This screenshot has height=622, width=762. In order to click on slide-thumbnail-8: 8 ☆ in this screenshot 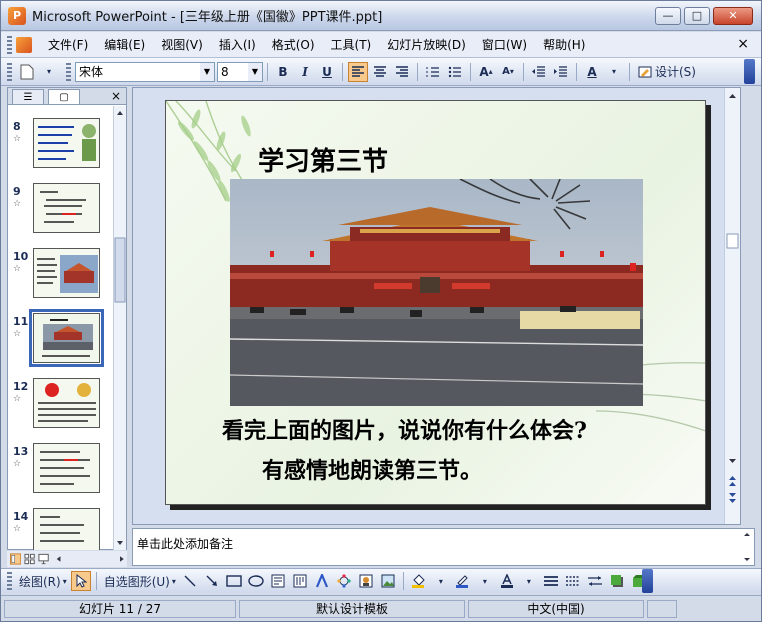, I will do `click(61, 149)`.